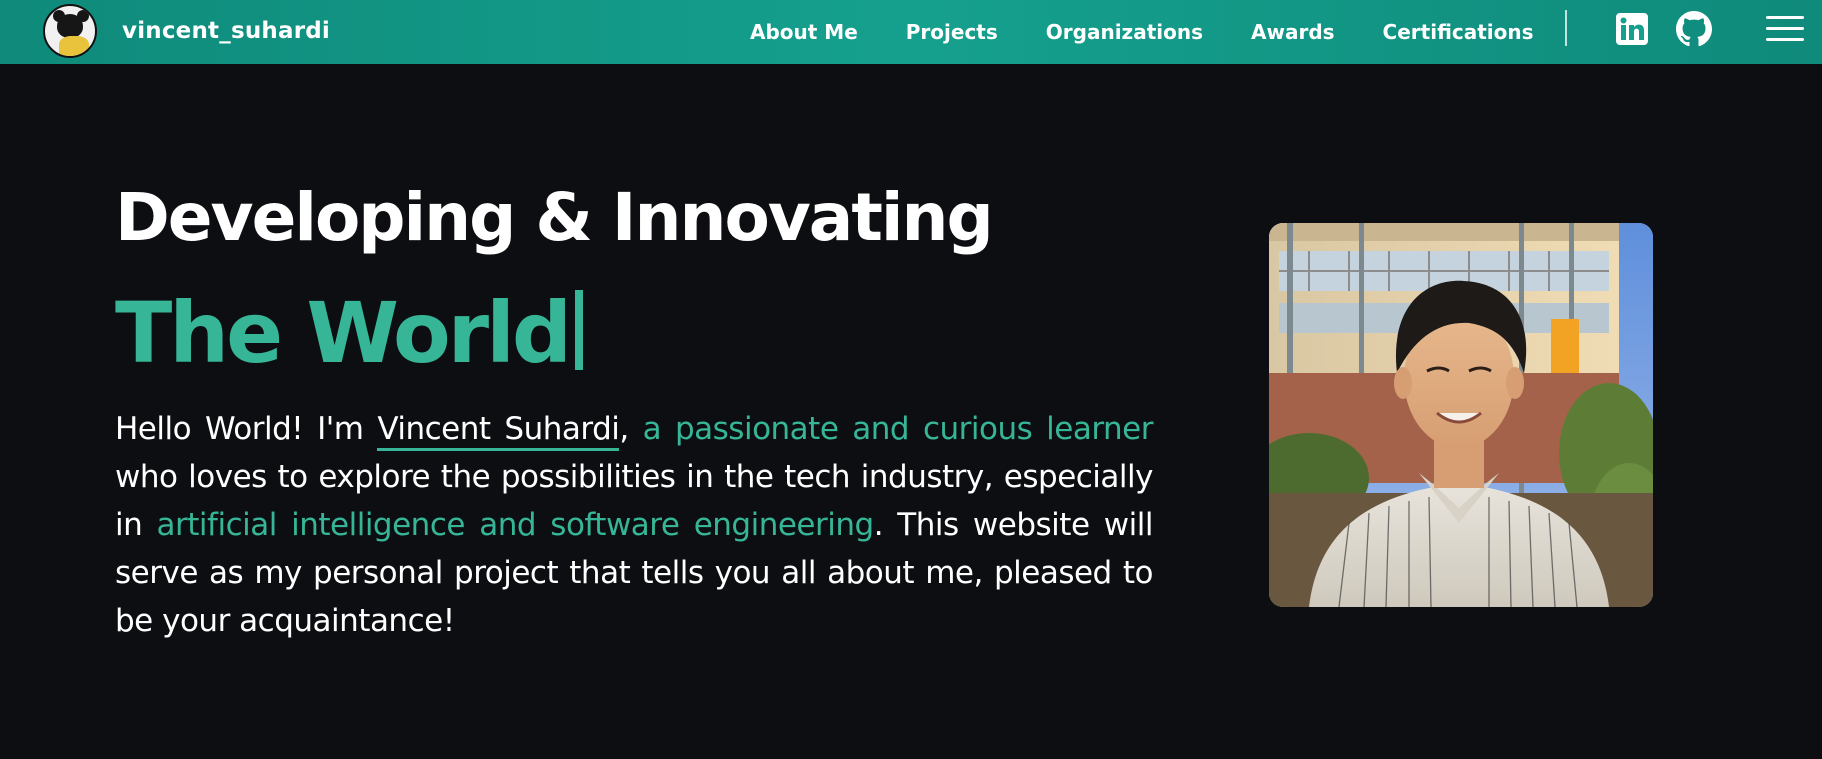  What do you see at coordinates (246, 429) in the screenshot?
I see `intro-greeting: Hello World! I'm` at bounding box center [246, 429].